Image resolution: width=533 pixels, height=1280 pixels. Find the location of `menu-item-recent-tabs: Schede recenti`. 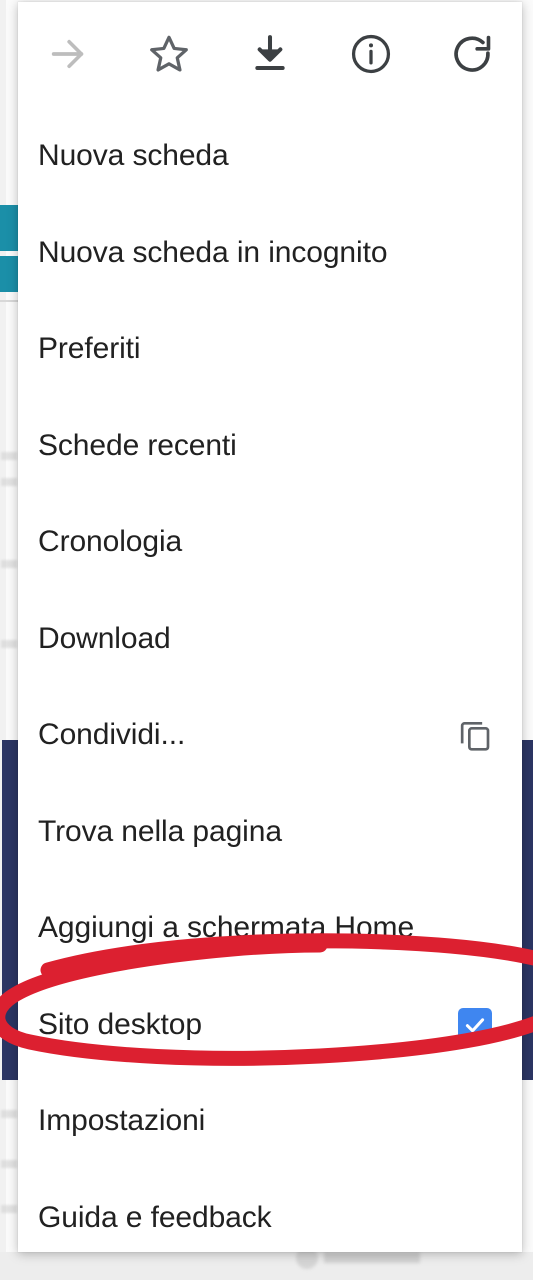

menu-item-recent-tabs: Schede recenti is located at coordinates (270, 446).